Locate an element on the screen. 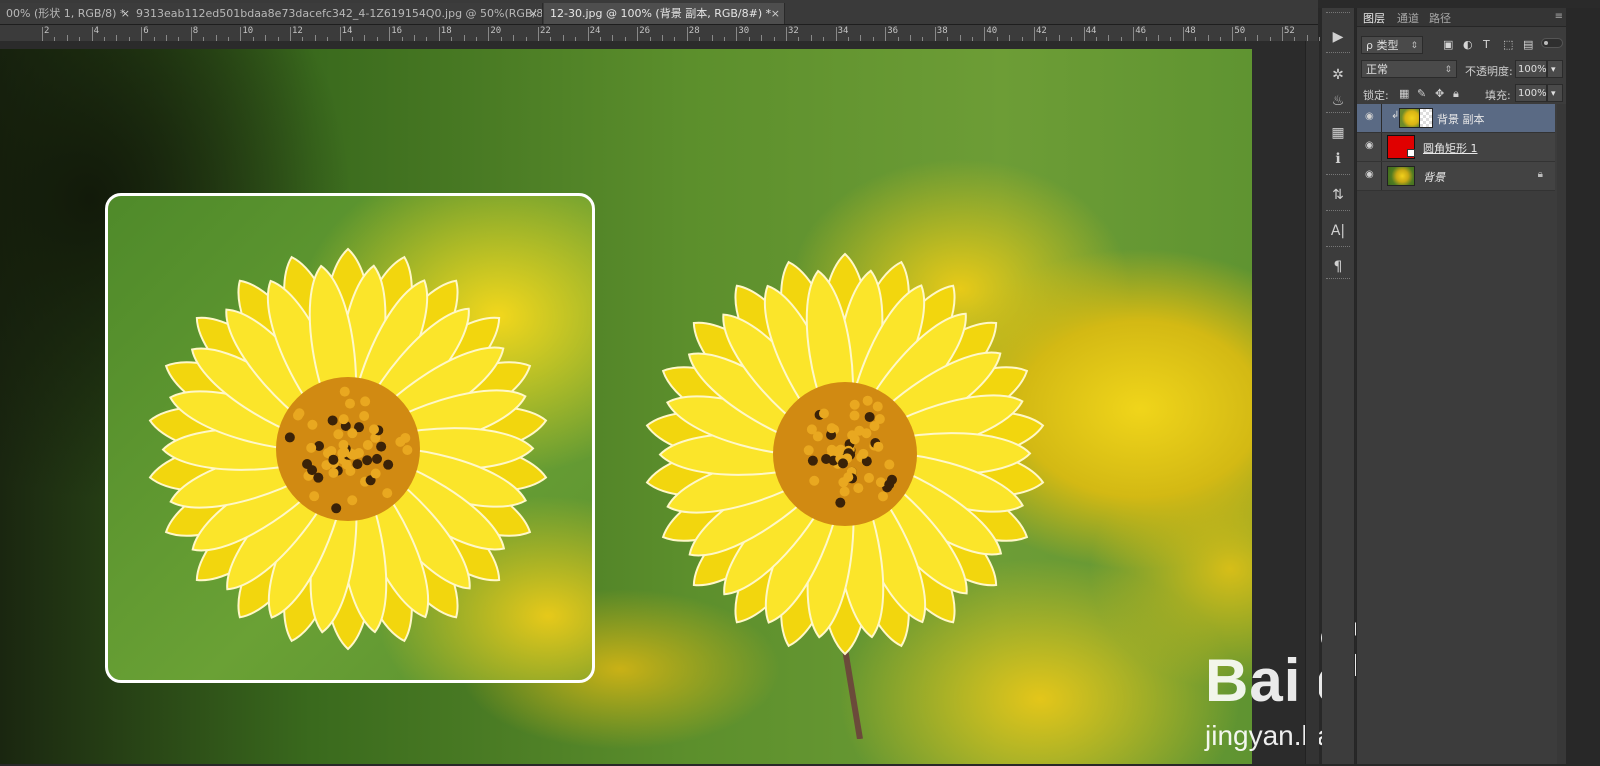 The image size is (1600, 766). layer-row-background: ◉ 背景 🔒︎ is located at coordinates (1456, 176).